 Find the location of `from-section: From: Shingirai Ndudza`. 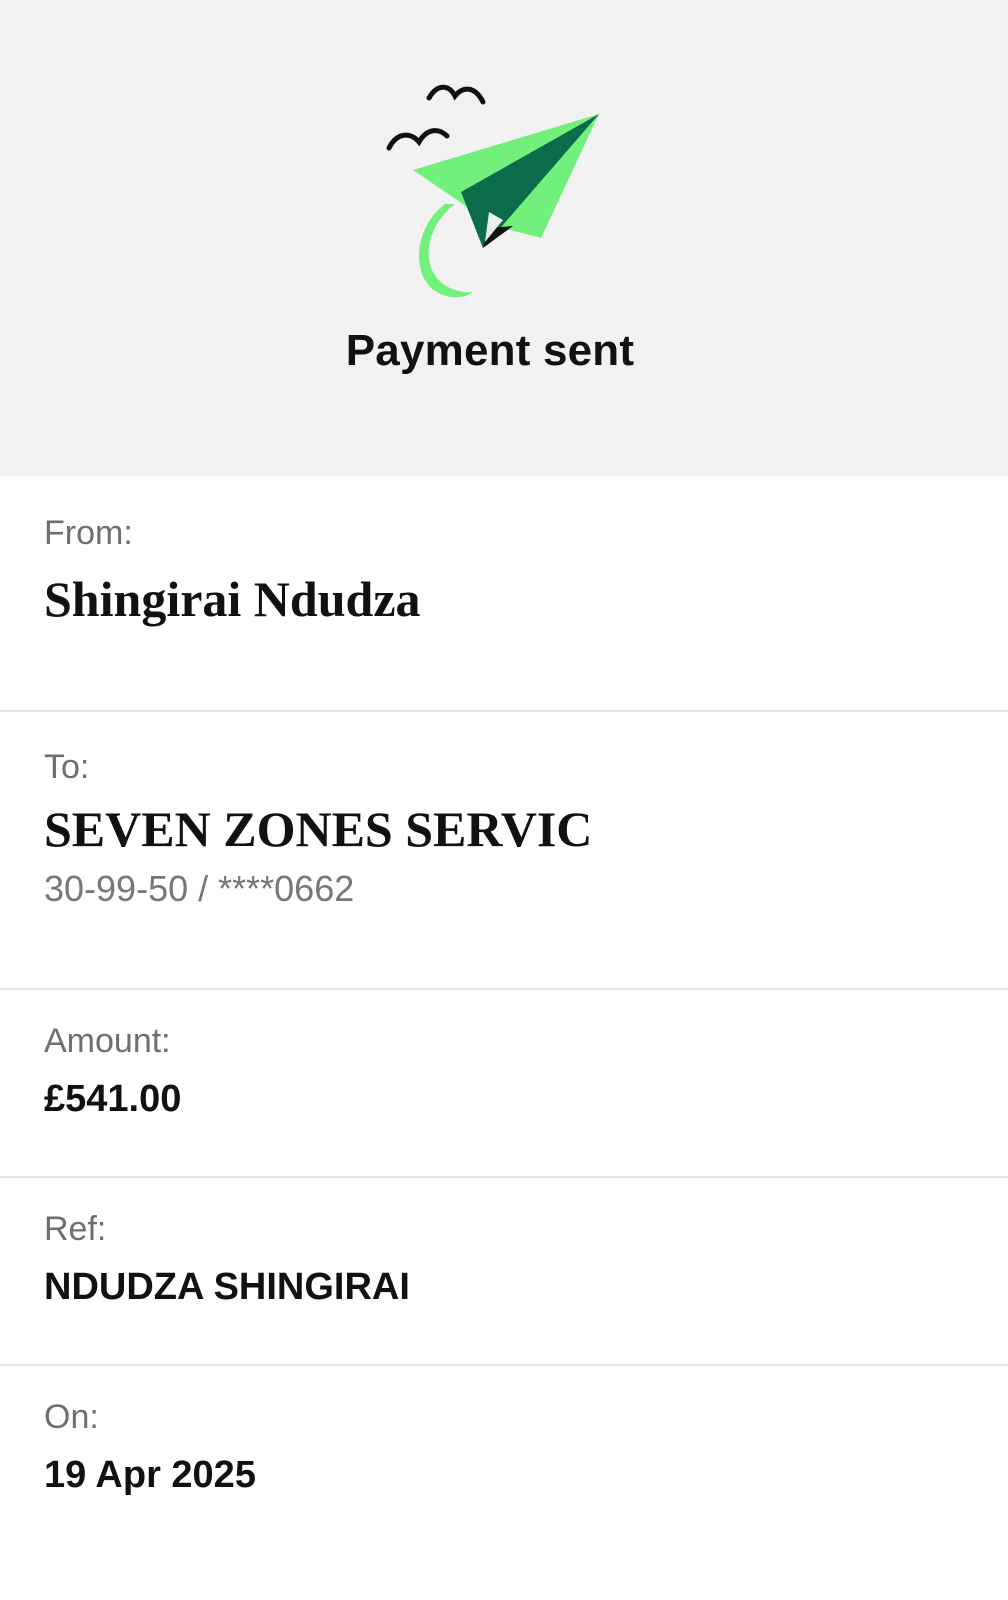

from-section: From: Shingirai Ndudza is located at coordinates (504, 593).